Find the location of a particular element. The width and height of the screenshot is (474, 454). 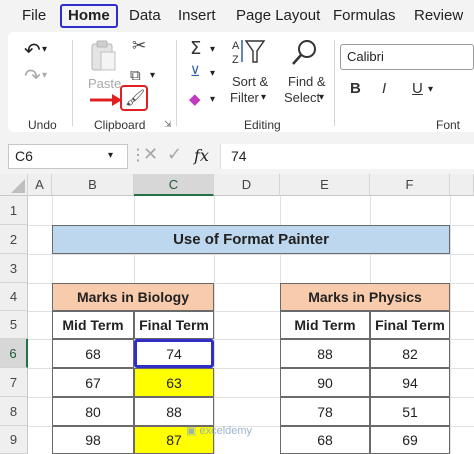

find-select-label-1: Find & is located at coordinates (307, 81).